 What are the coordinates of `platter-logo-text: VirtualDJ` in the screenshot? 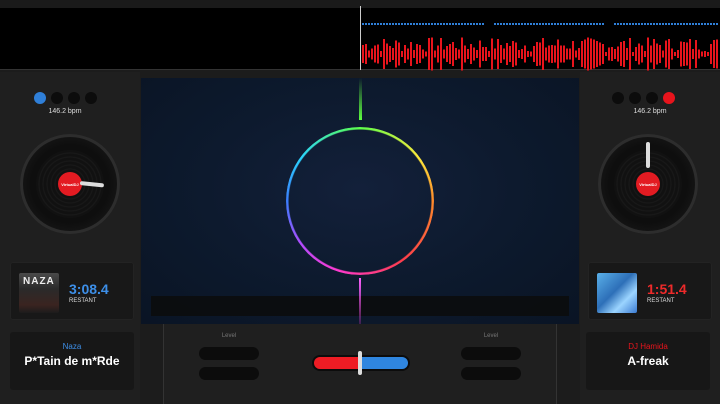 It's located at (70, 184).